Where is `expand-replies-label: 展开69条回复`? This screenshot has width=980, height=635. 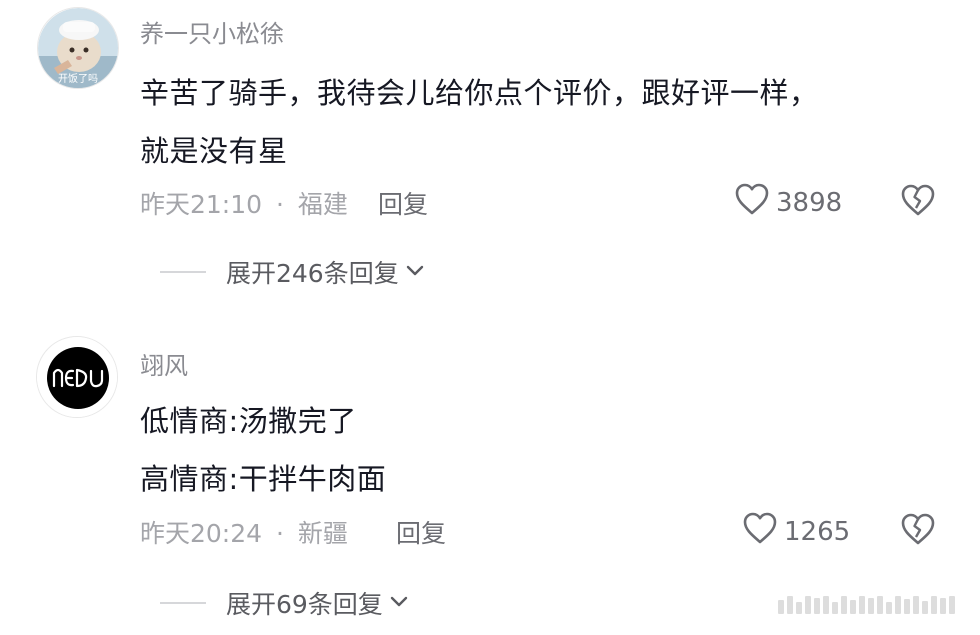
expand-replies-label: 展开69条回复 is located at coordinates (304, 604).